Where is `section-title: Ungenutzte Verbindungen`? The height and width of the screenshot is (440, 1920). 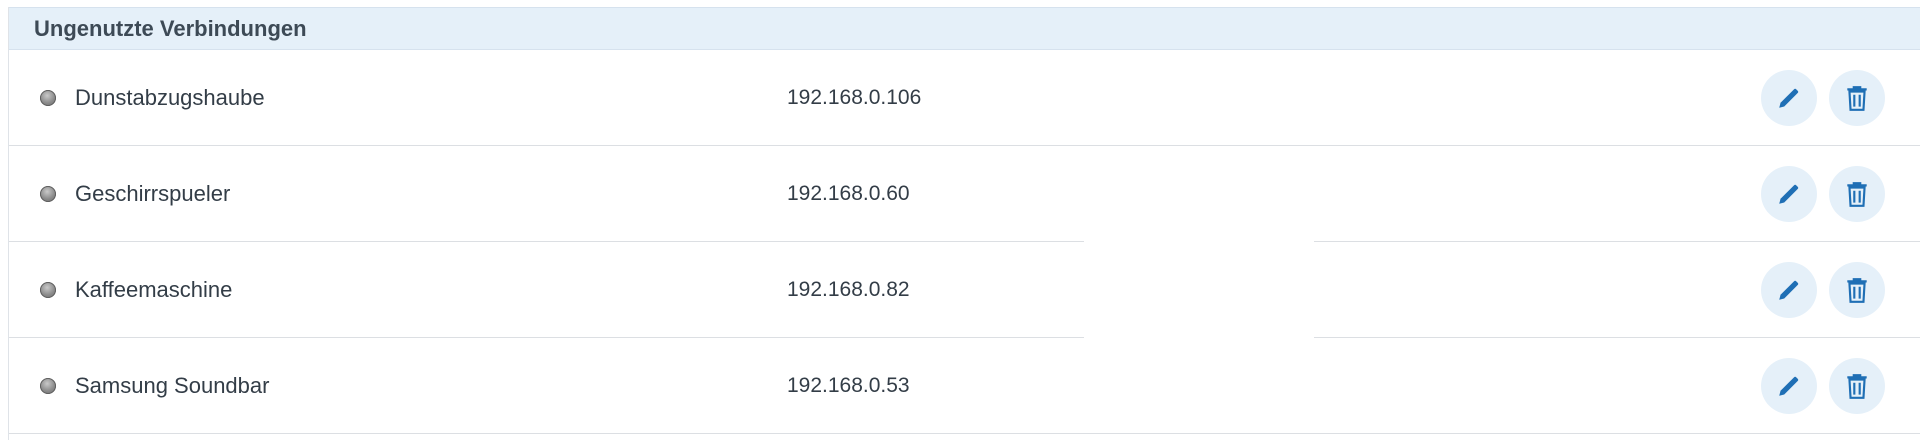 section-title: Ungenutzte Verbindungen is located at coordinates (170, 28).